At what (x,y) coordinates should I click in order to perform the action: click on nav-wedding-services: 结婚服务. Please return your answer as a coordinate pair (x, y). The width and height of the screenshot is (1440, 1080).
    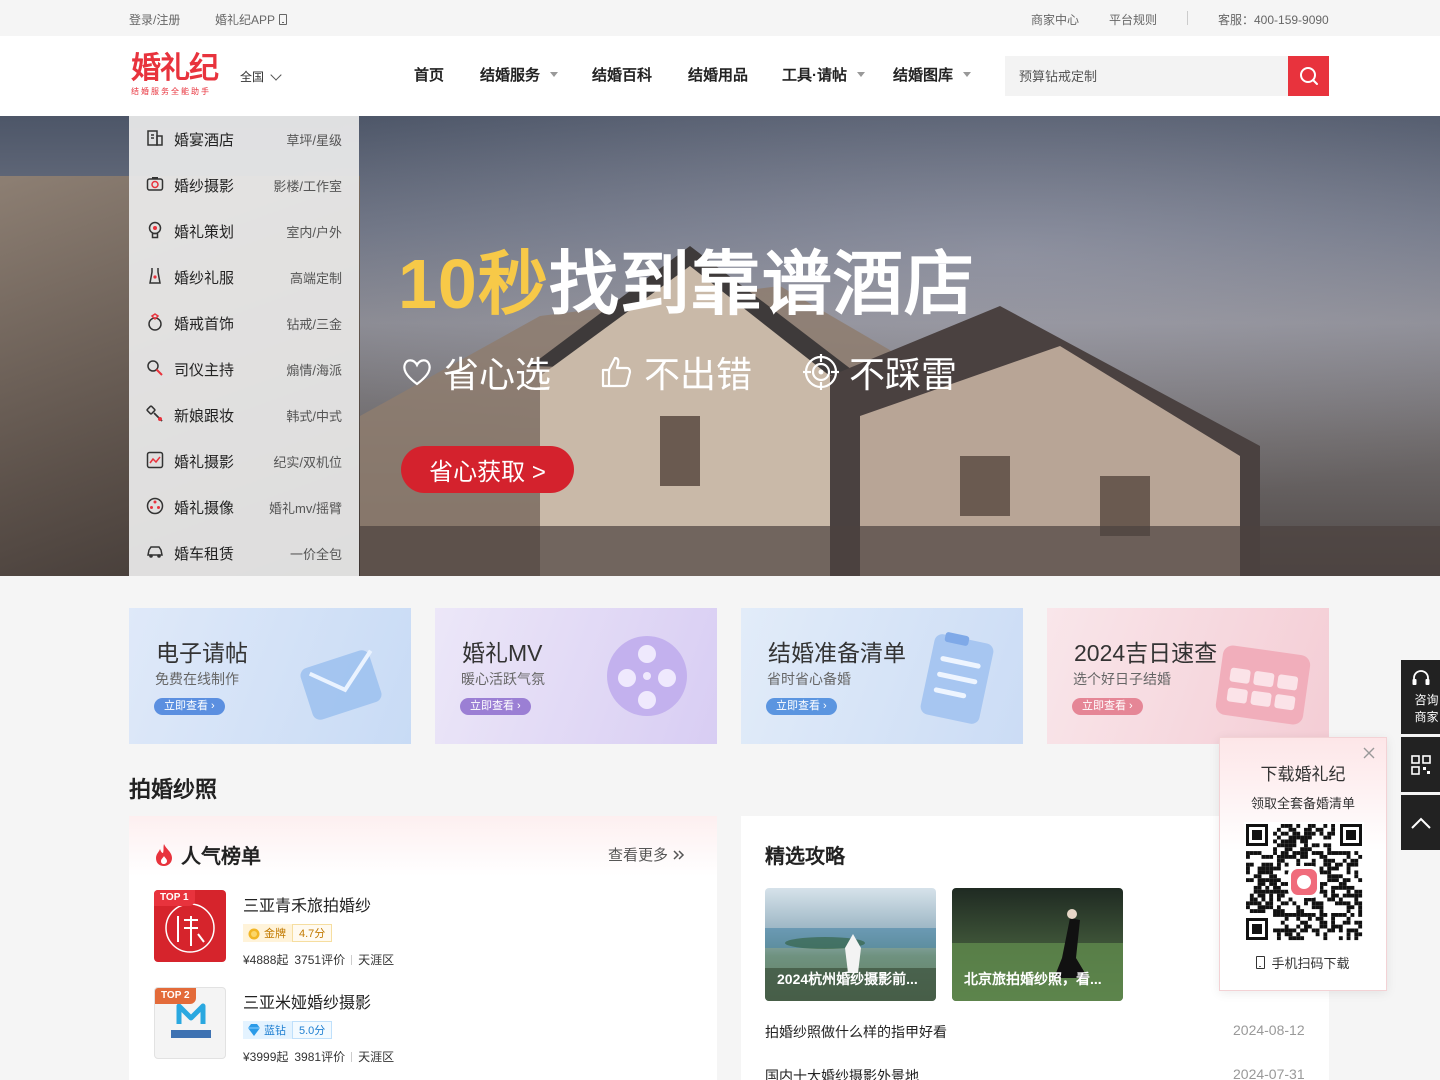
    Looking at the image, I should click on (519, 74).